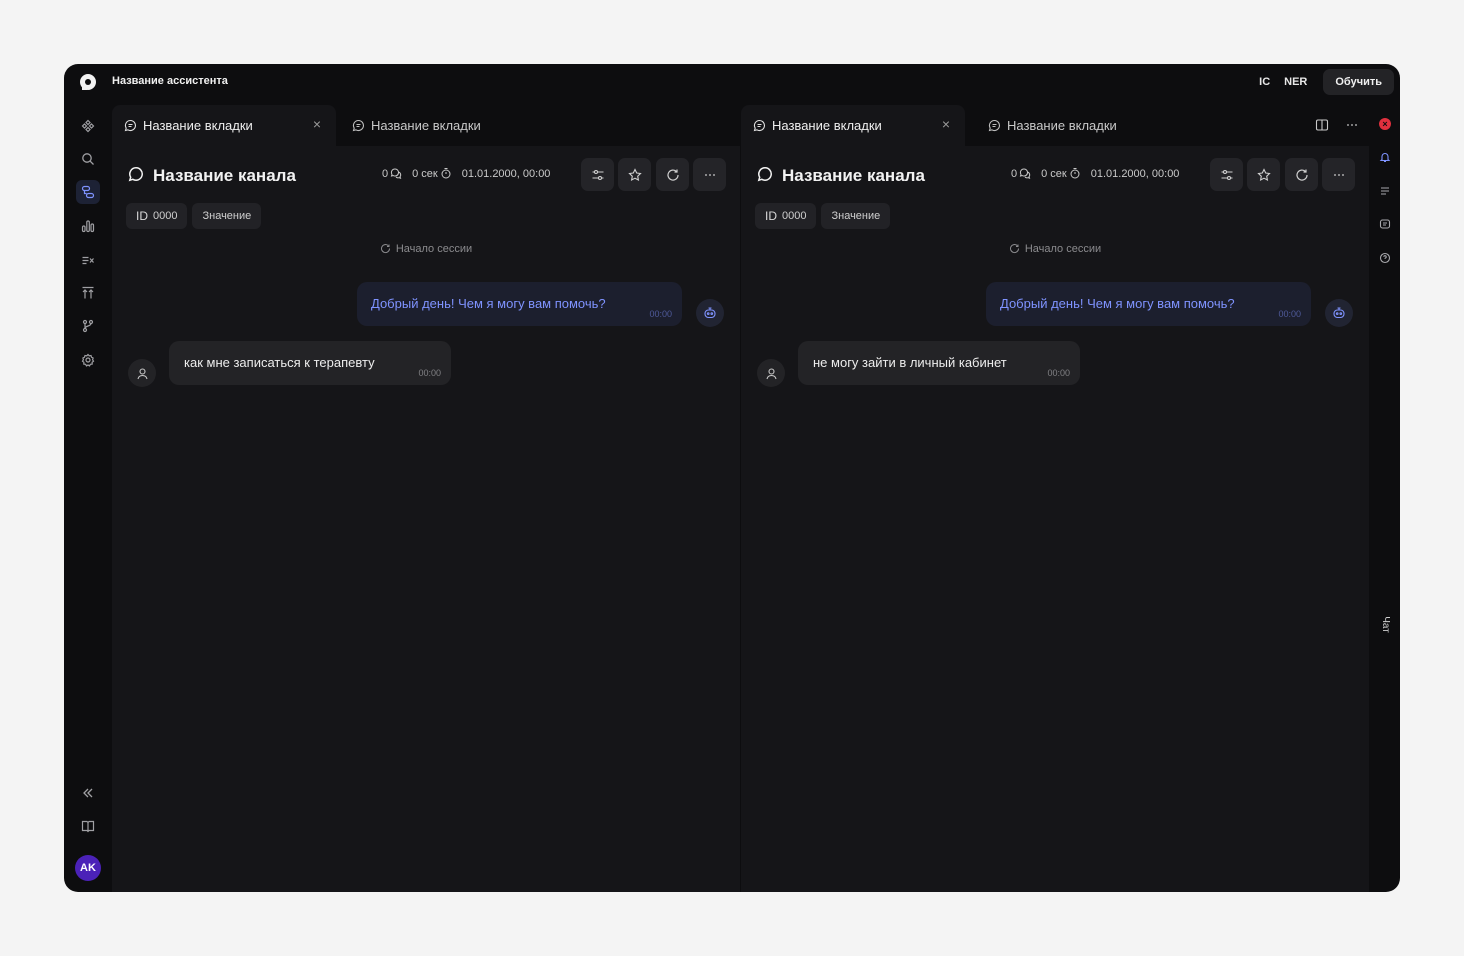 This screenshot has width=1464, height=956. What do you see at coordinates (310, 363) in the screenshot?
I see `user-message: как мне записаться к терапевту 00:00` at bounding box center [310, 363].